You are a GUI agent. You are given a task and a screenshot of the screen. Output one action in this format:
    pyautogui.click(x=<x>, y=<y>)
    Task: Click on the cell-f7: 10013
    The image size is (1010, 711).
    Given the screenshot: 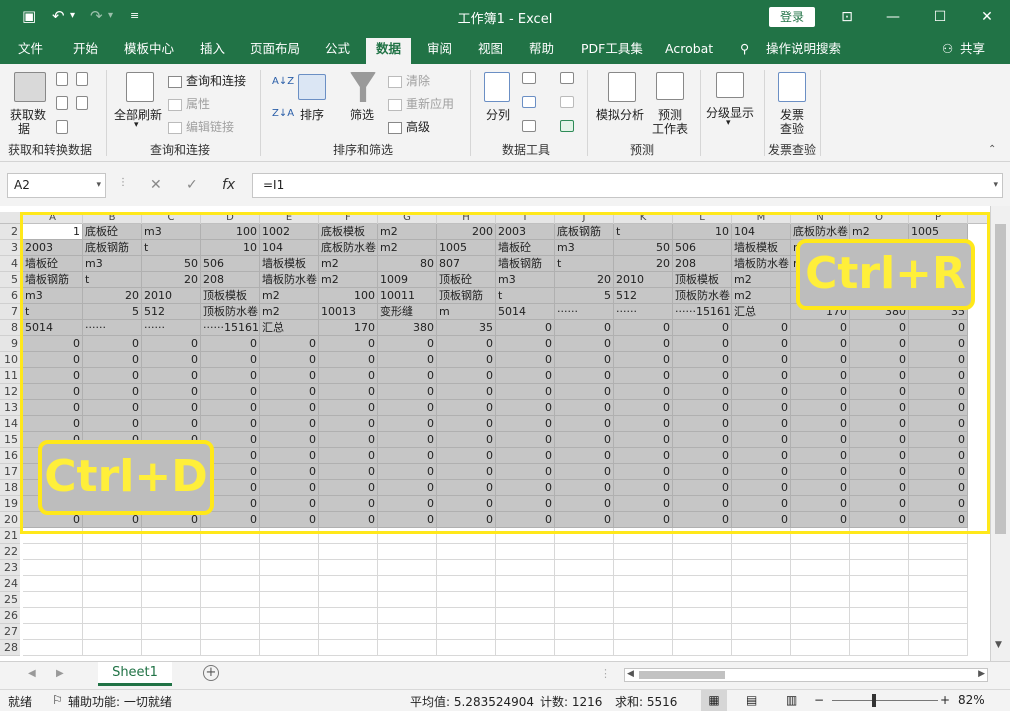 What is the action you would take?
    pyautogui.click(x=348, y=312)
    